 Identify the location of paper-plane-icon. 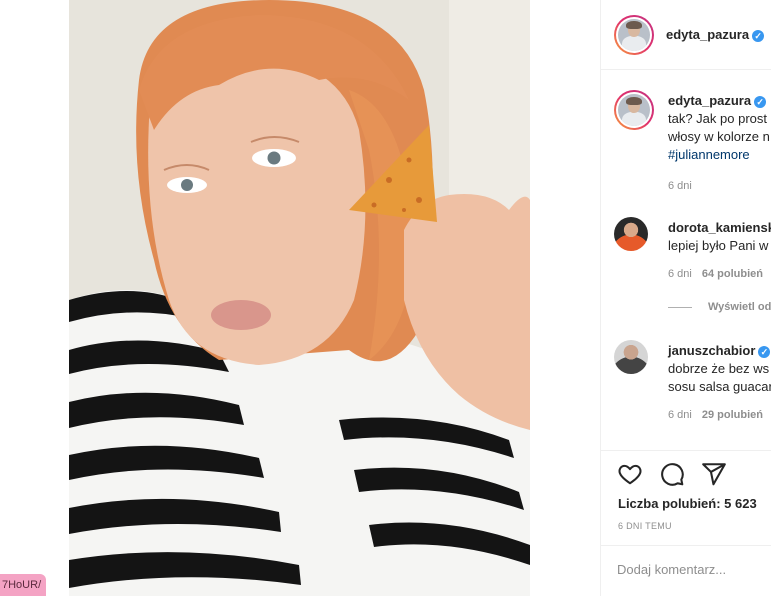
(714, 474).